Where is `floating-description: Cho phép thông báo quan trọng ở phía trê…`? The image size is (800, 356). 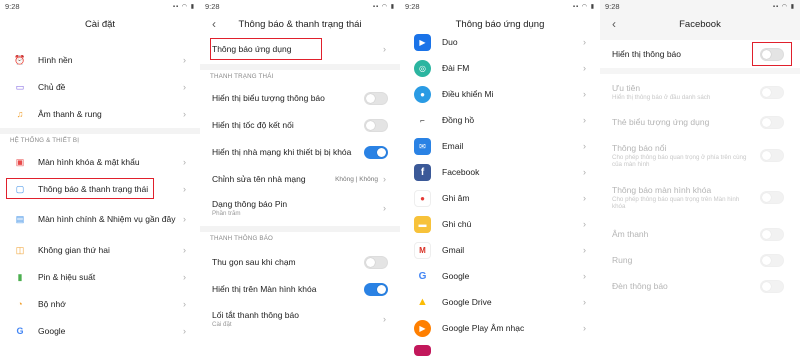
floating-description: Cho phép thông báo quan trọng ở phía trê… is located at coordinates (679, 160).